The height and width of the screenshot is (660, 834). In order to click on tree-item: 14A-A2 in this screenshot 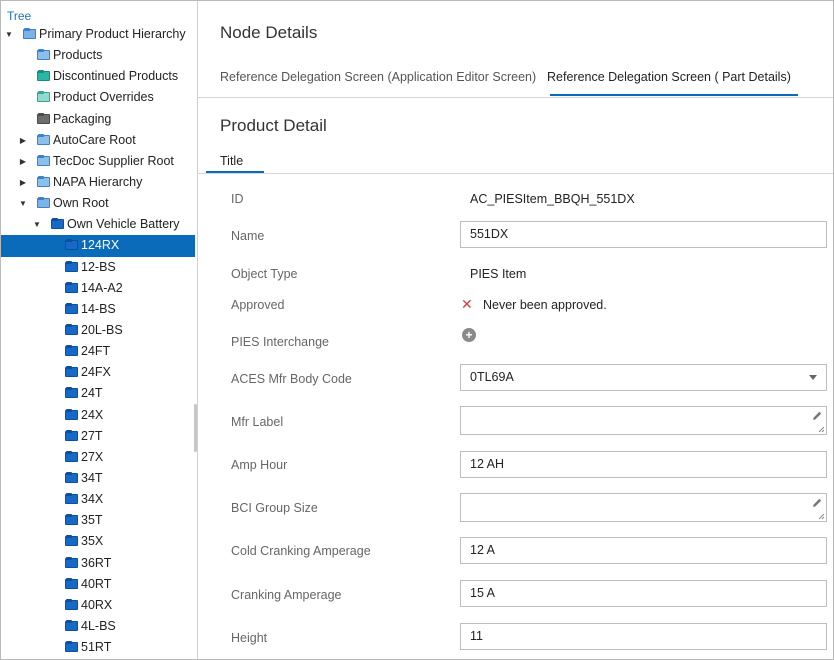, I will do `click(98, 288)`.